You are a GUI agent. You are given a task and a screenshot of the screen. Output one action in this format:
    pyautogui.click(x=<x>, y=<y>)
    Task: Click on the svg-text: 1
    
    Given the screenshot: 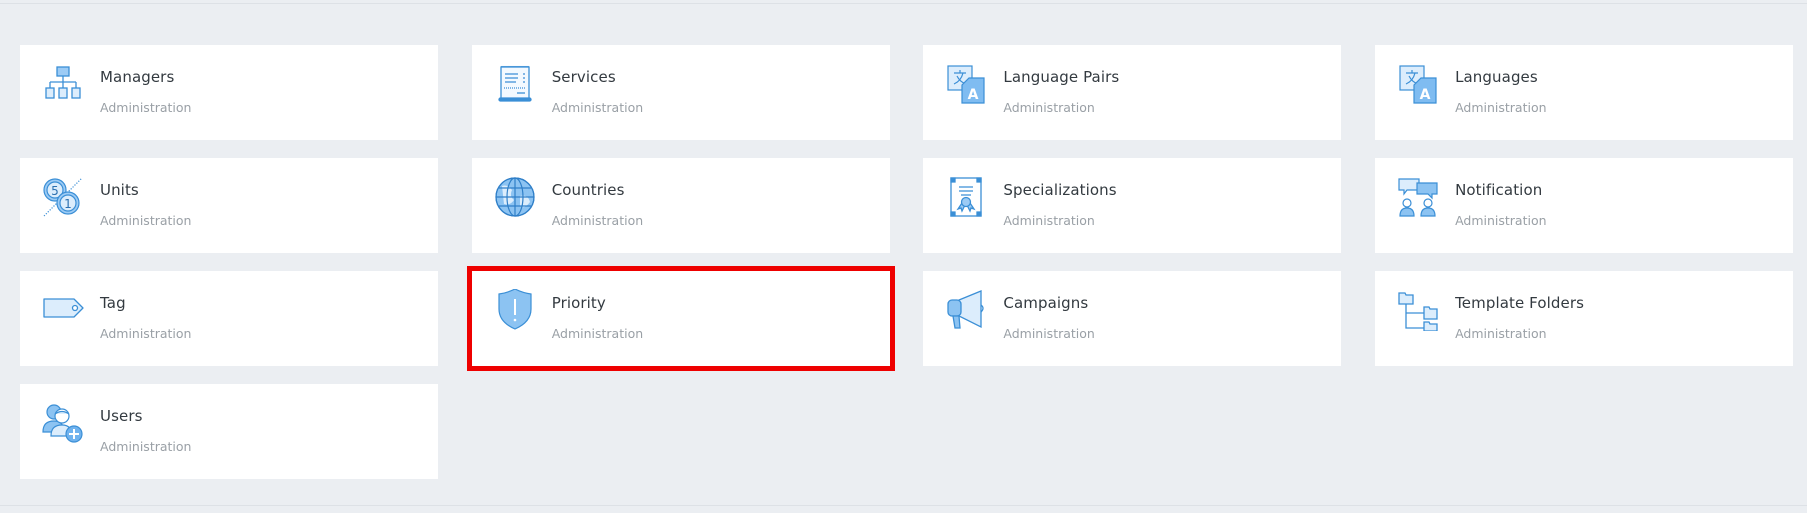 What is the action you would take?
    pyautogui.click(x=68, y=204)
    